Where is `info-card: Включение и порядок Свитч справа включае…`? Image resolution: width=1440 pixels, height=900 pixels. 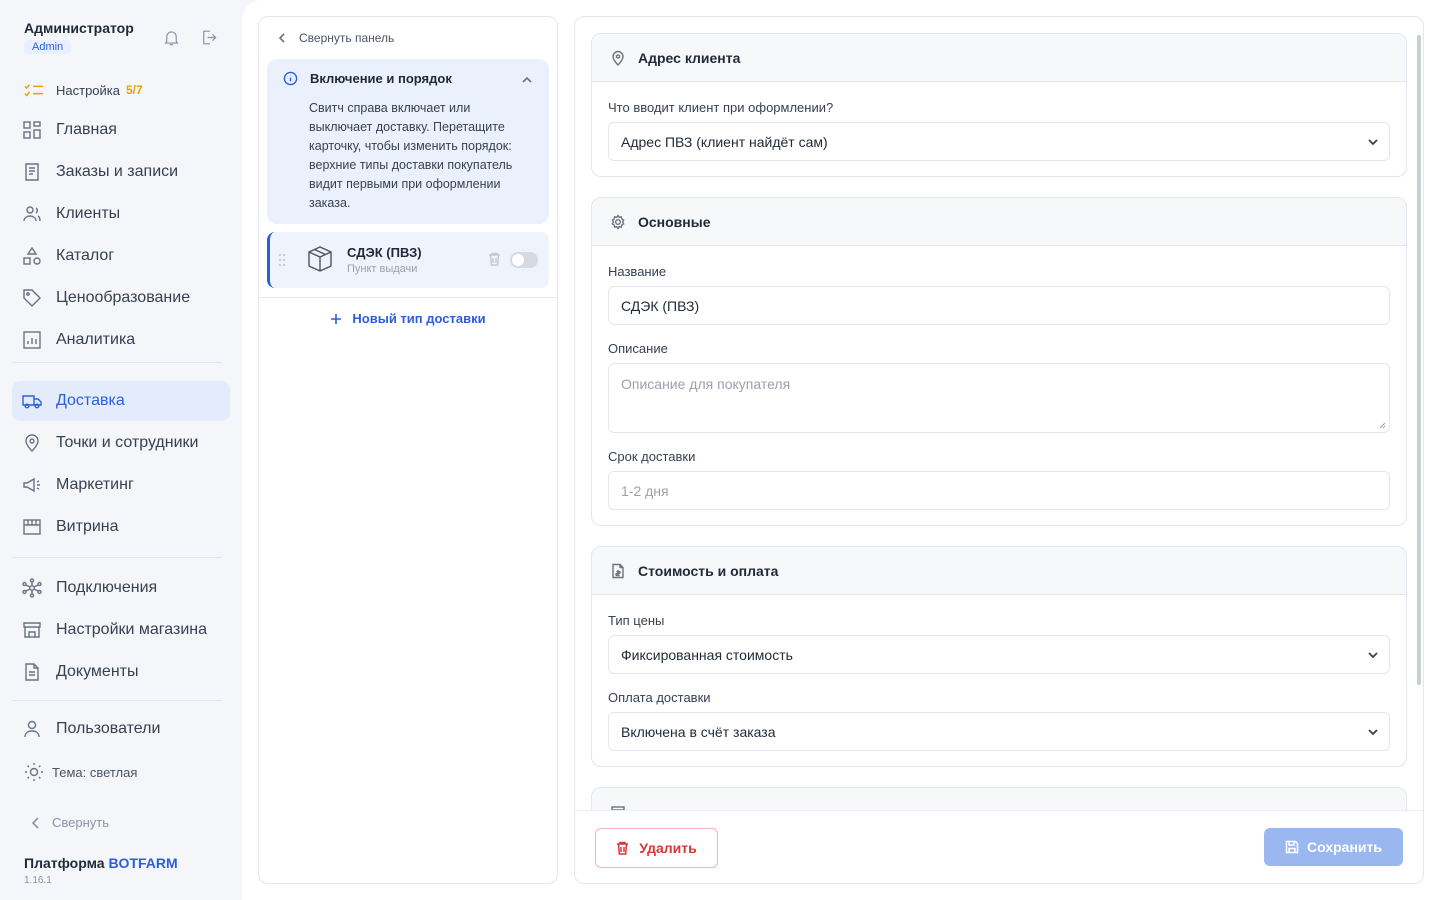
info-card: Включение и порядок Свитч справа включае… is located at coordinates (408, 141).